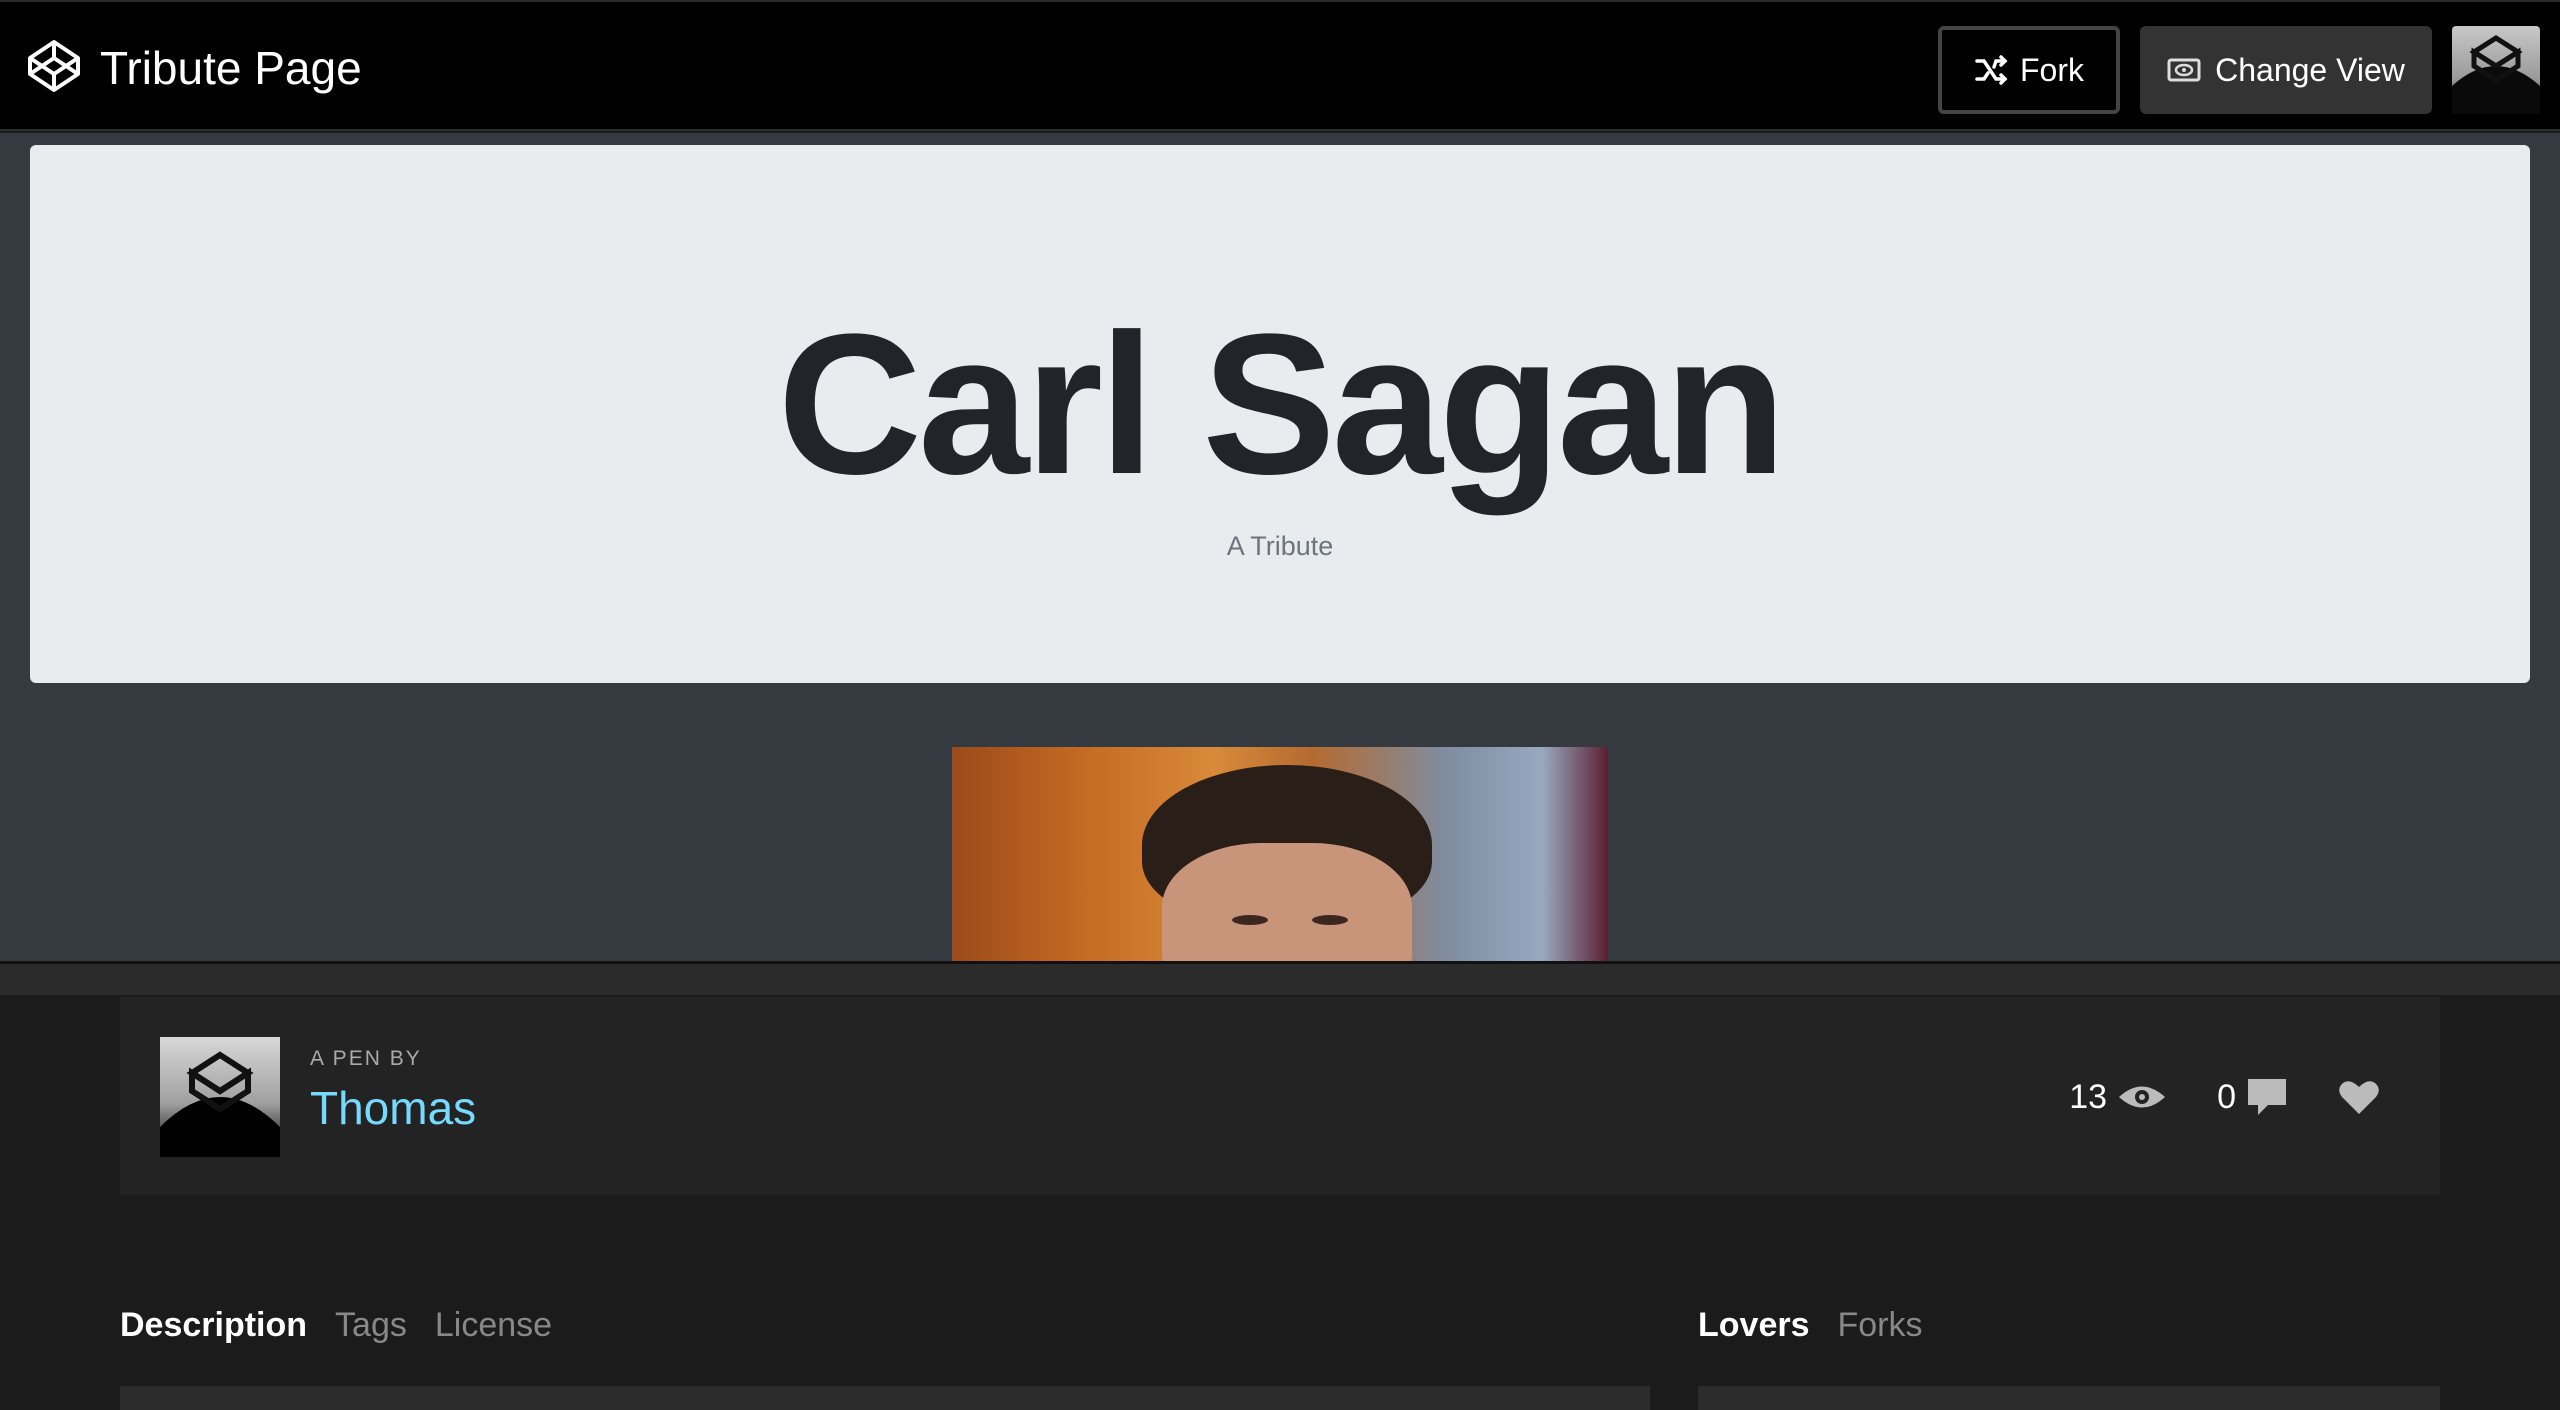  I want to click on pen-stats: 13 0, so click(2224, 1097).